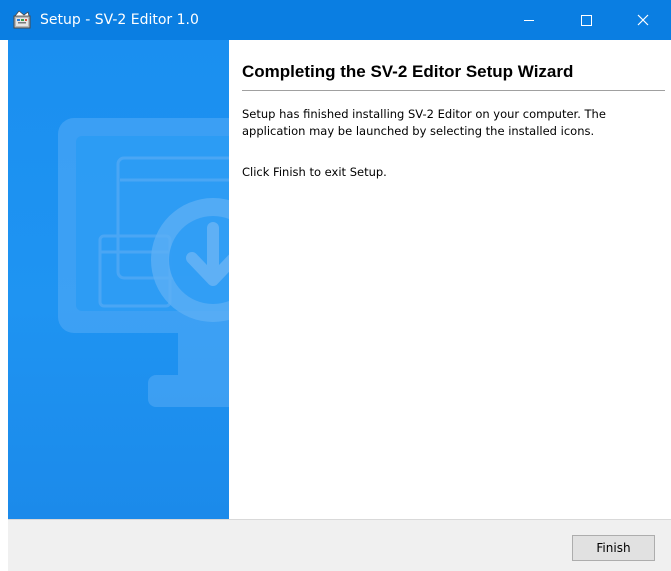 The width and height of the screenshot is (671, 571). I want to click on maximize-icon, so click(586, 20).